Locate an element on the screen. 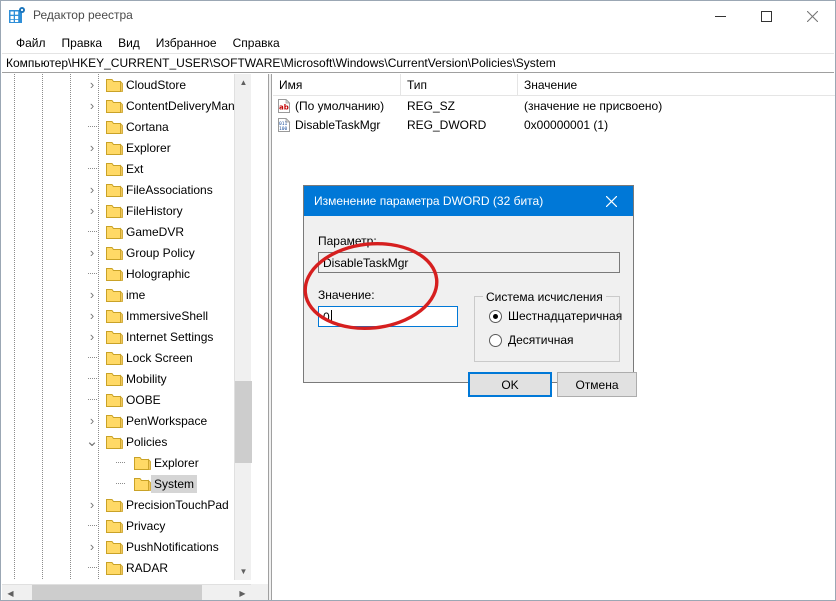 Image resolution: width=836 pixels, height=601 pixels. tree-item-filehistory: › FileHistory is located at coordinates (126, 210).